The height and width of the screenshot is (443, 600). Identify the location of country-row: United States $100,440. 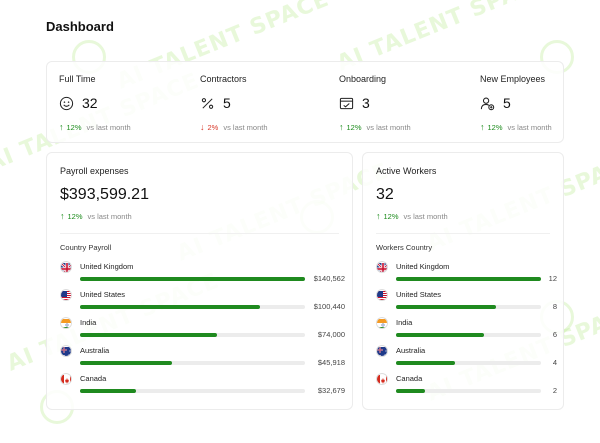
(202, 301).